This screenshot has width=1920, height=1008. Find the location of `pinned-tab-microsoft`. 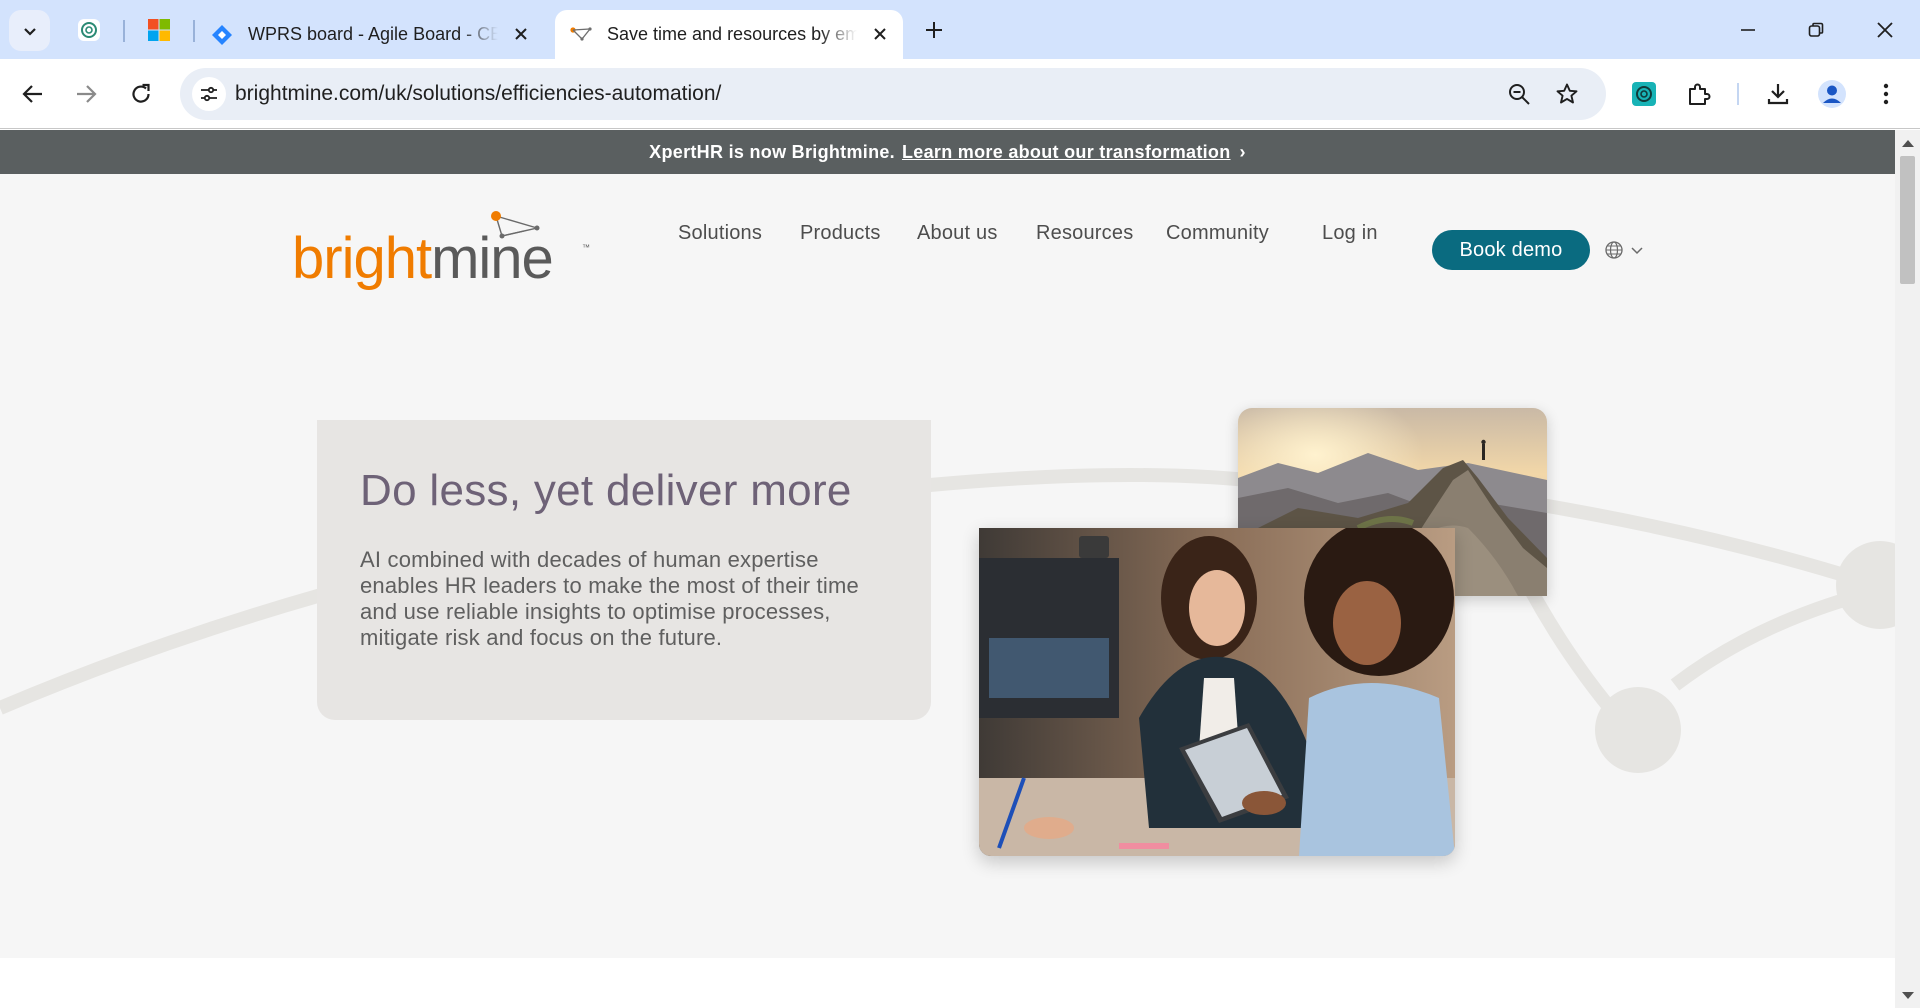

pinned-tab-microsoft is located at coordinates (159, 30).